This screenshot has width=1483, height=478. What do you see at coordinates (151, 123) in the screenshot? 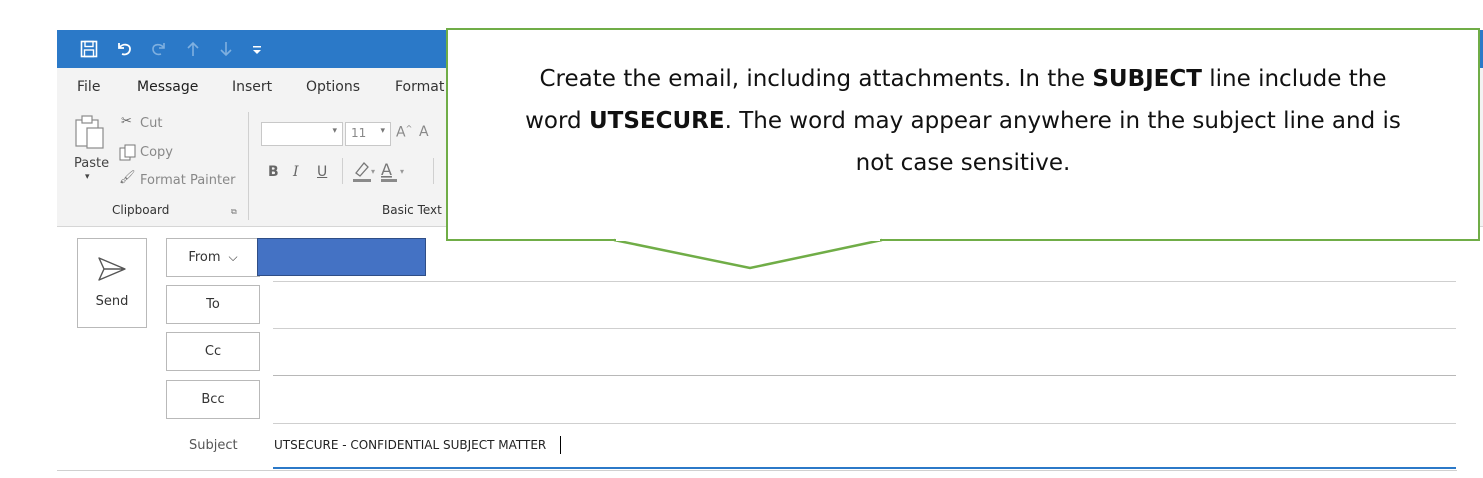
I see `cut-button: Cut` at bounding box center [151, 123].